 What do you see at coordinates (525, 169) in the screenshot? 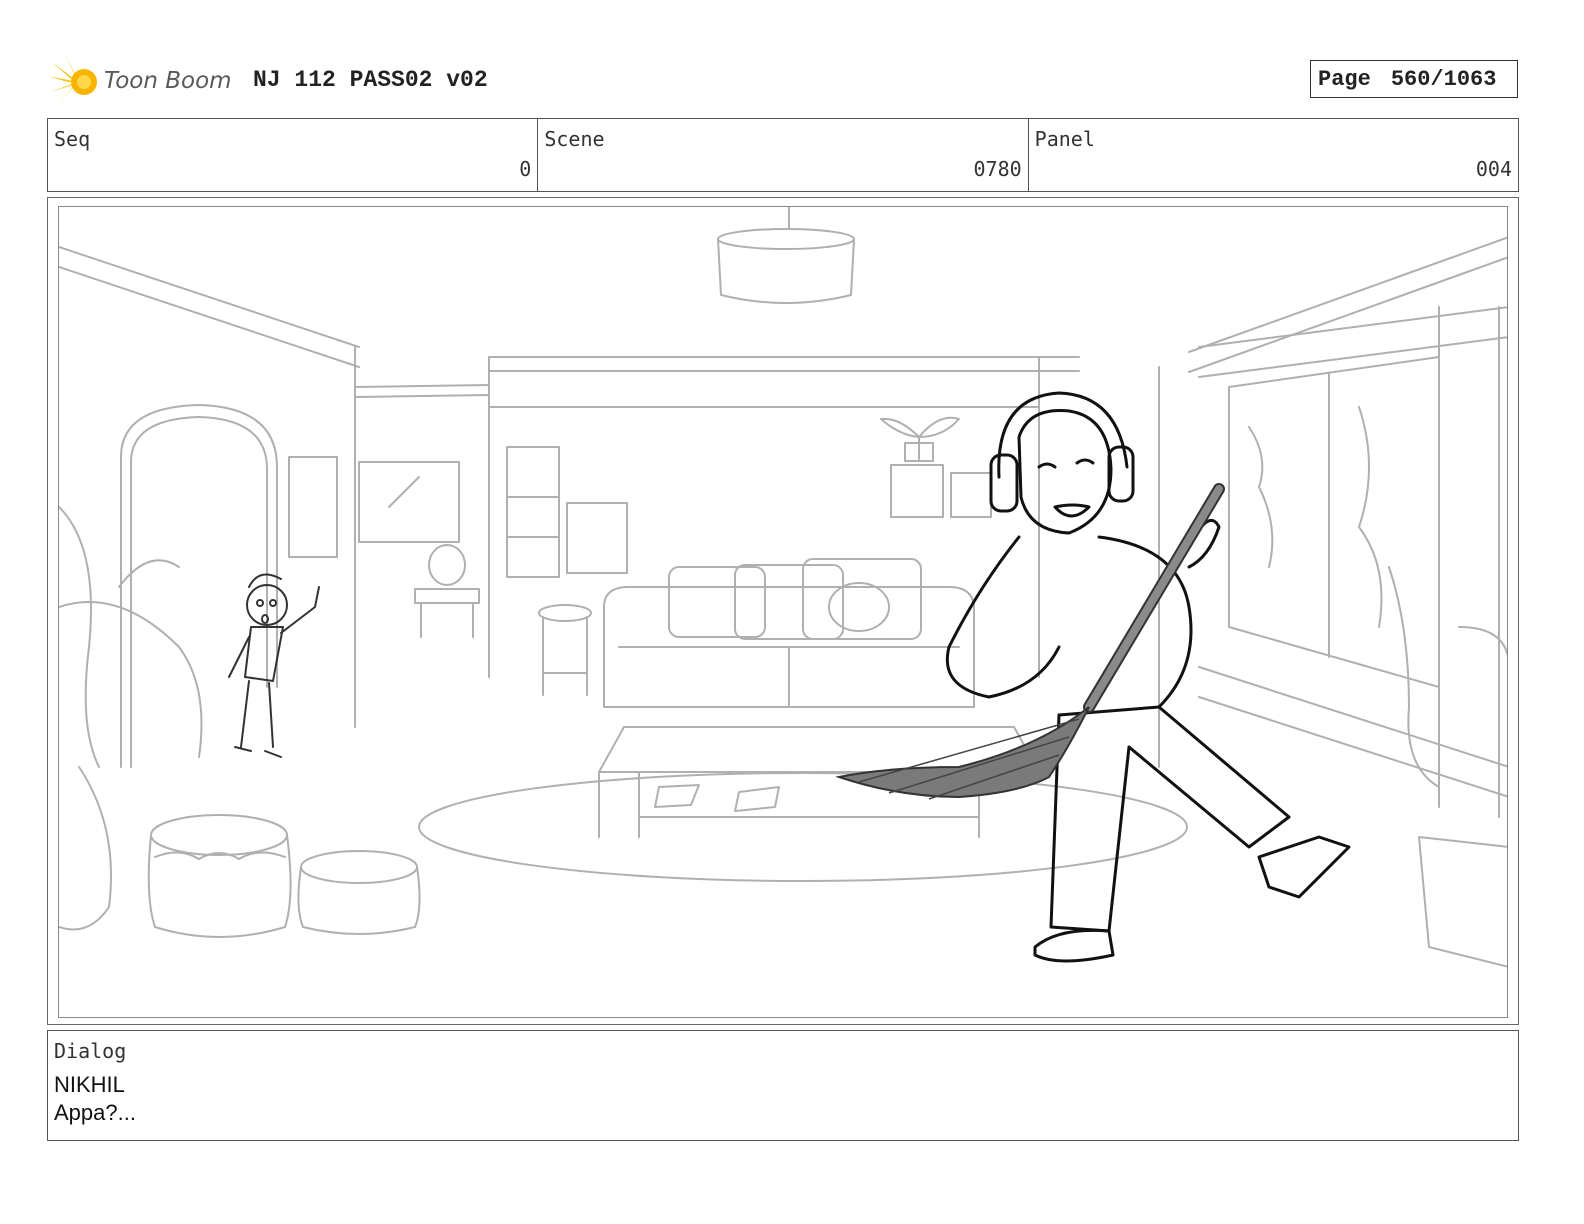
I see `seq-value: 0` at bounding box center [525, 169].